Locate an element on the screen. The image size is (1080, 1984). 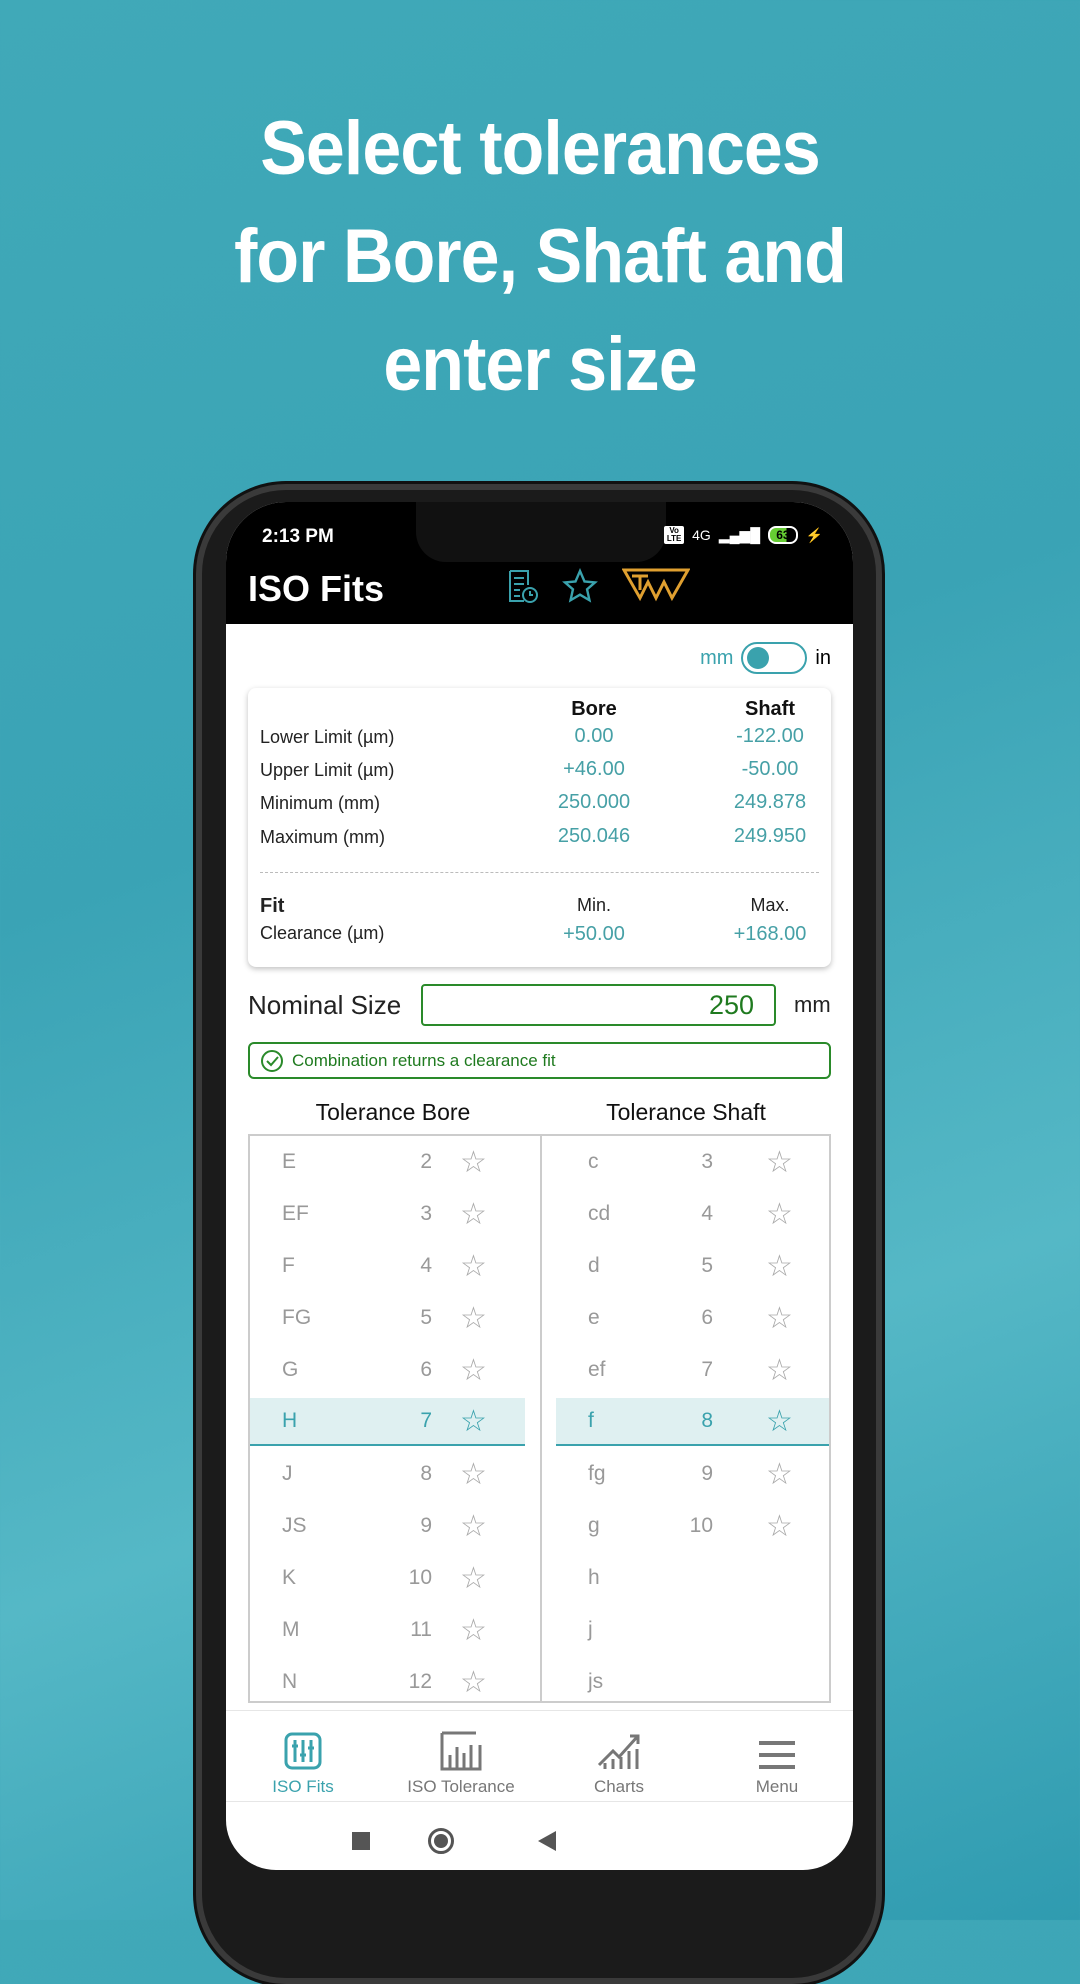
headline-line: Select tolerances is located at coordinates (540, 148).